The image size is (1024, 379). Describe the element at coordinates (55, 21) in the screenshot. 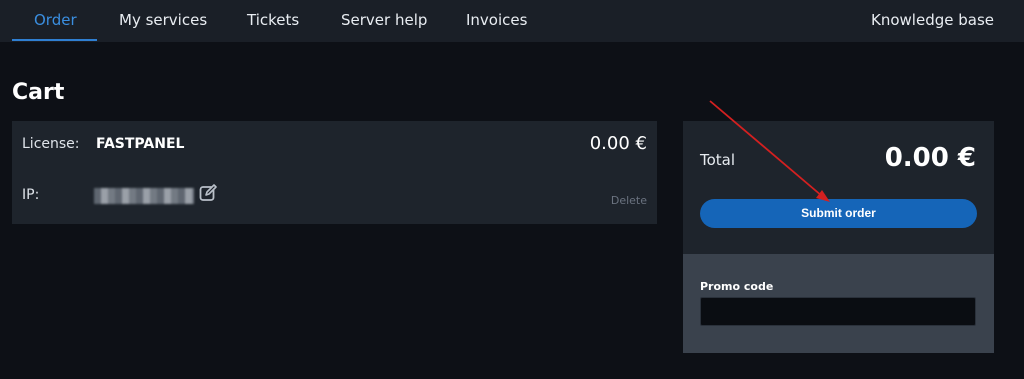

I see `tab-order: Order` at that location.